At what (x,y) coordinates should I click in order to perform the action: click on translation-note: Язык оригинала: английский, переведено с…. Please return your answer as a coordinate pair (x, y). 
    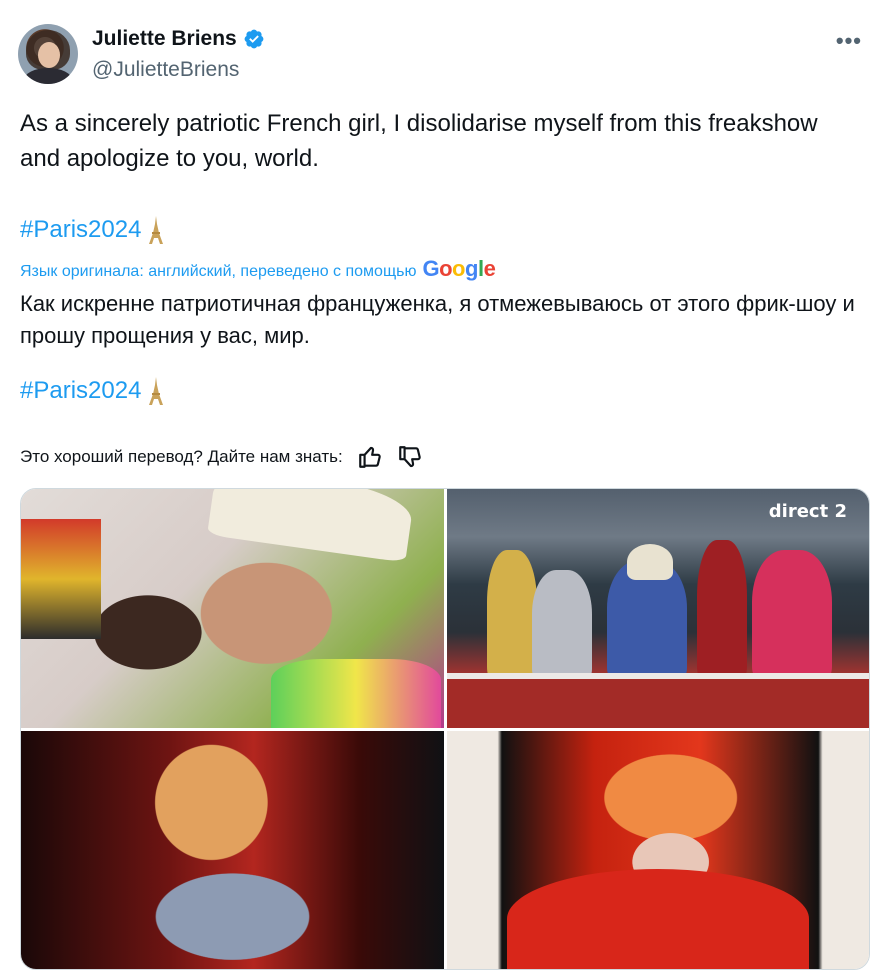
    Looking at the image, I should click on (258, 269).